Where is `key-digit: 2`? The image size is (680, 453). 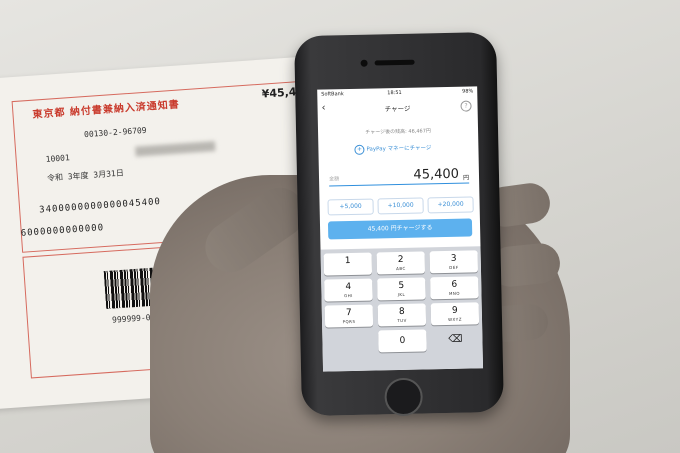
key-digit: 2 is located at coordinates (400, 260).